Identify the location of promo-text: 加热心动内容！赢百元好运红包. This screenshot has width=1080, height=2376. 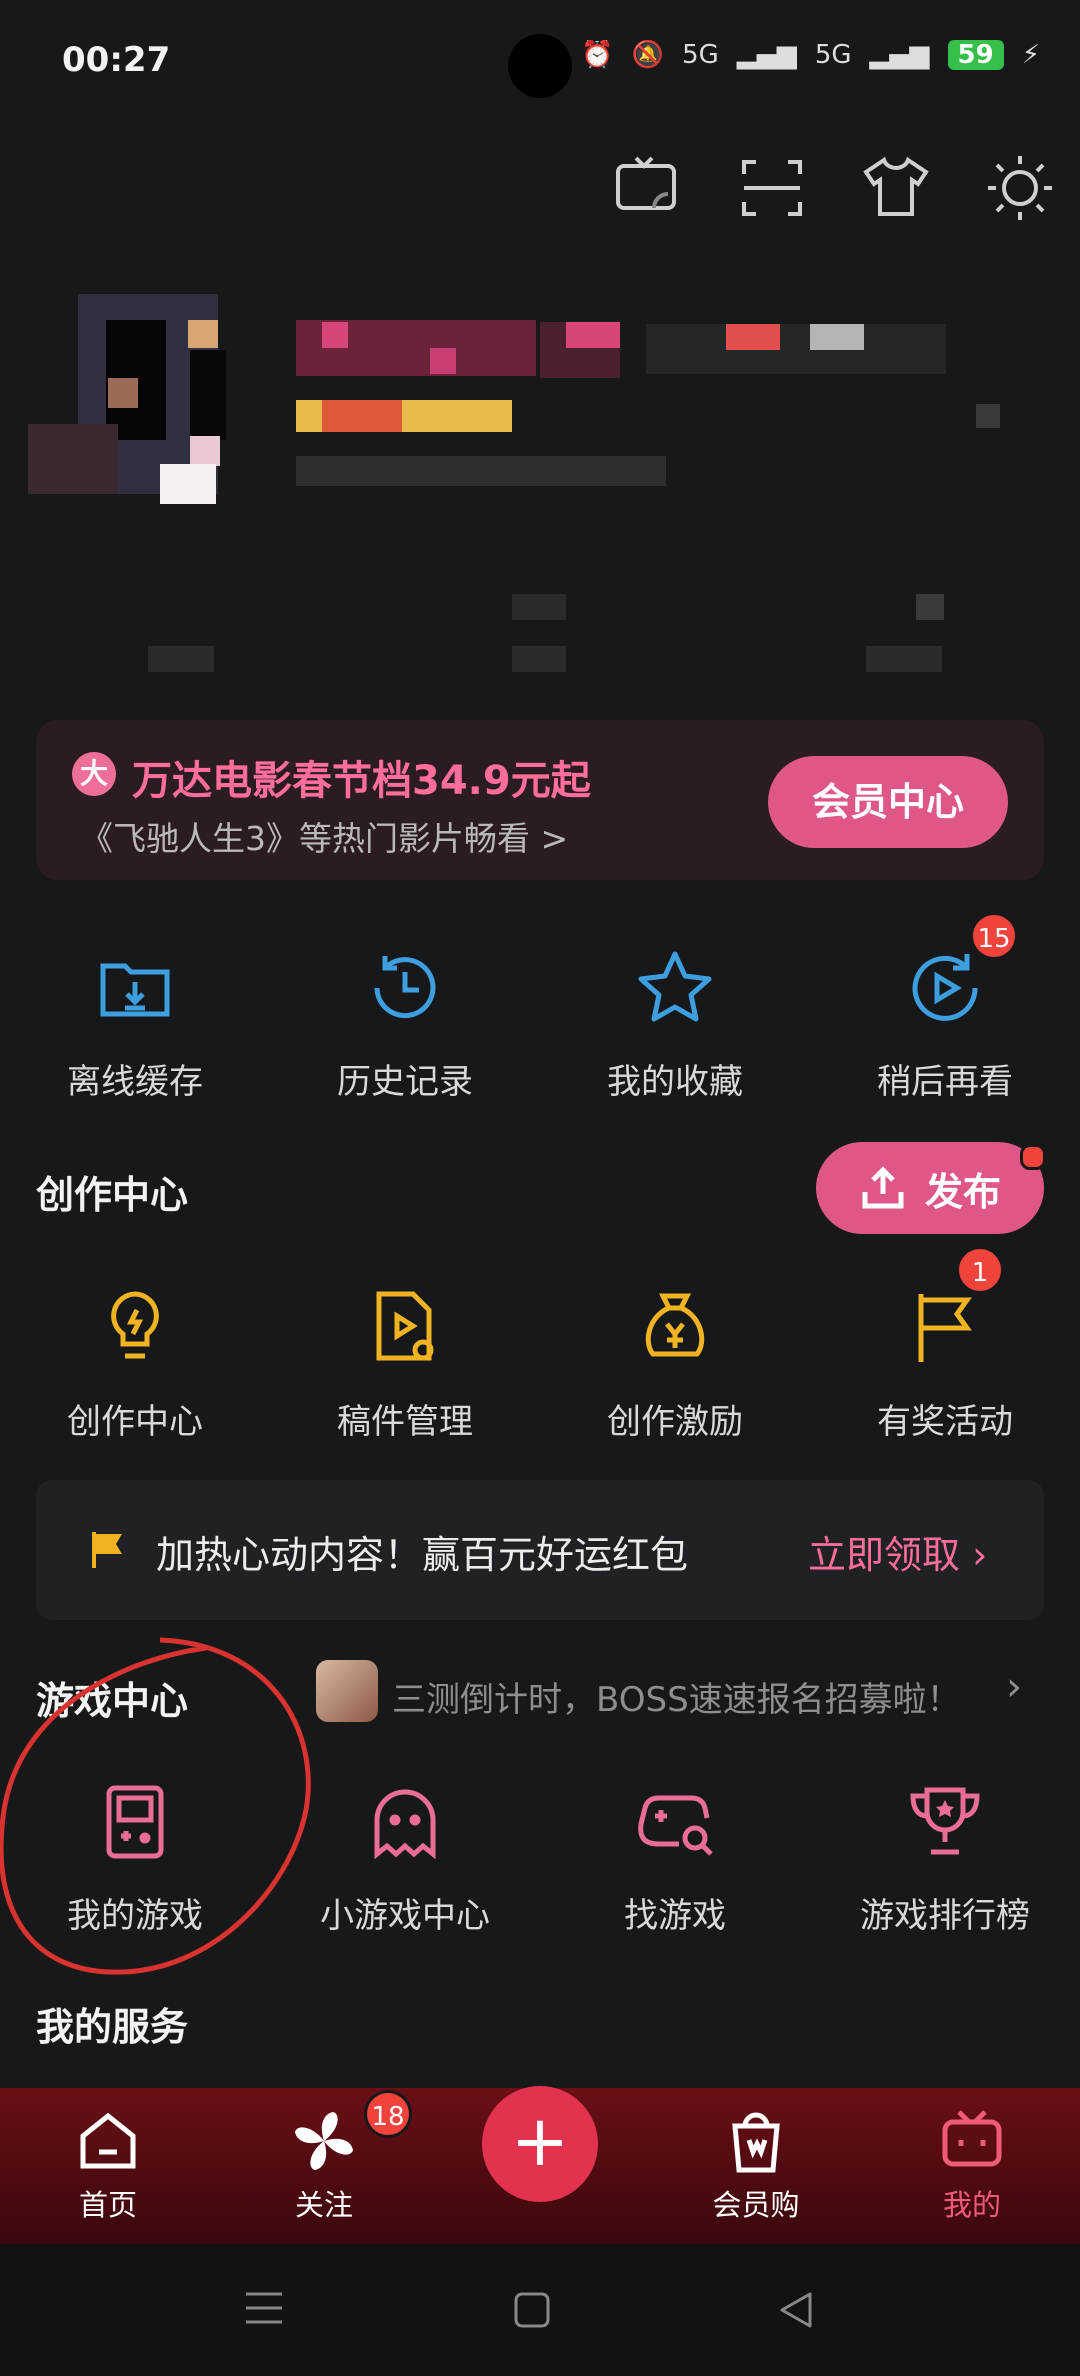
(422, 1555).